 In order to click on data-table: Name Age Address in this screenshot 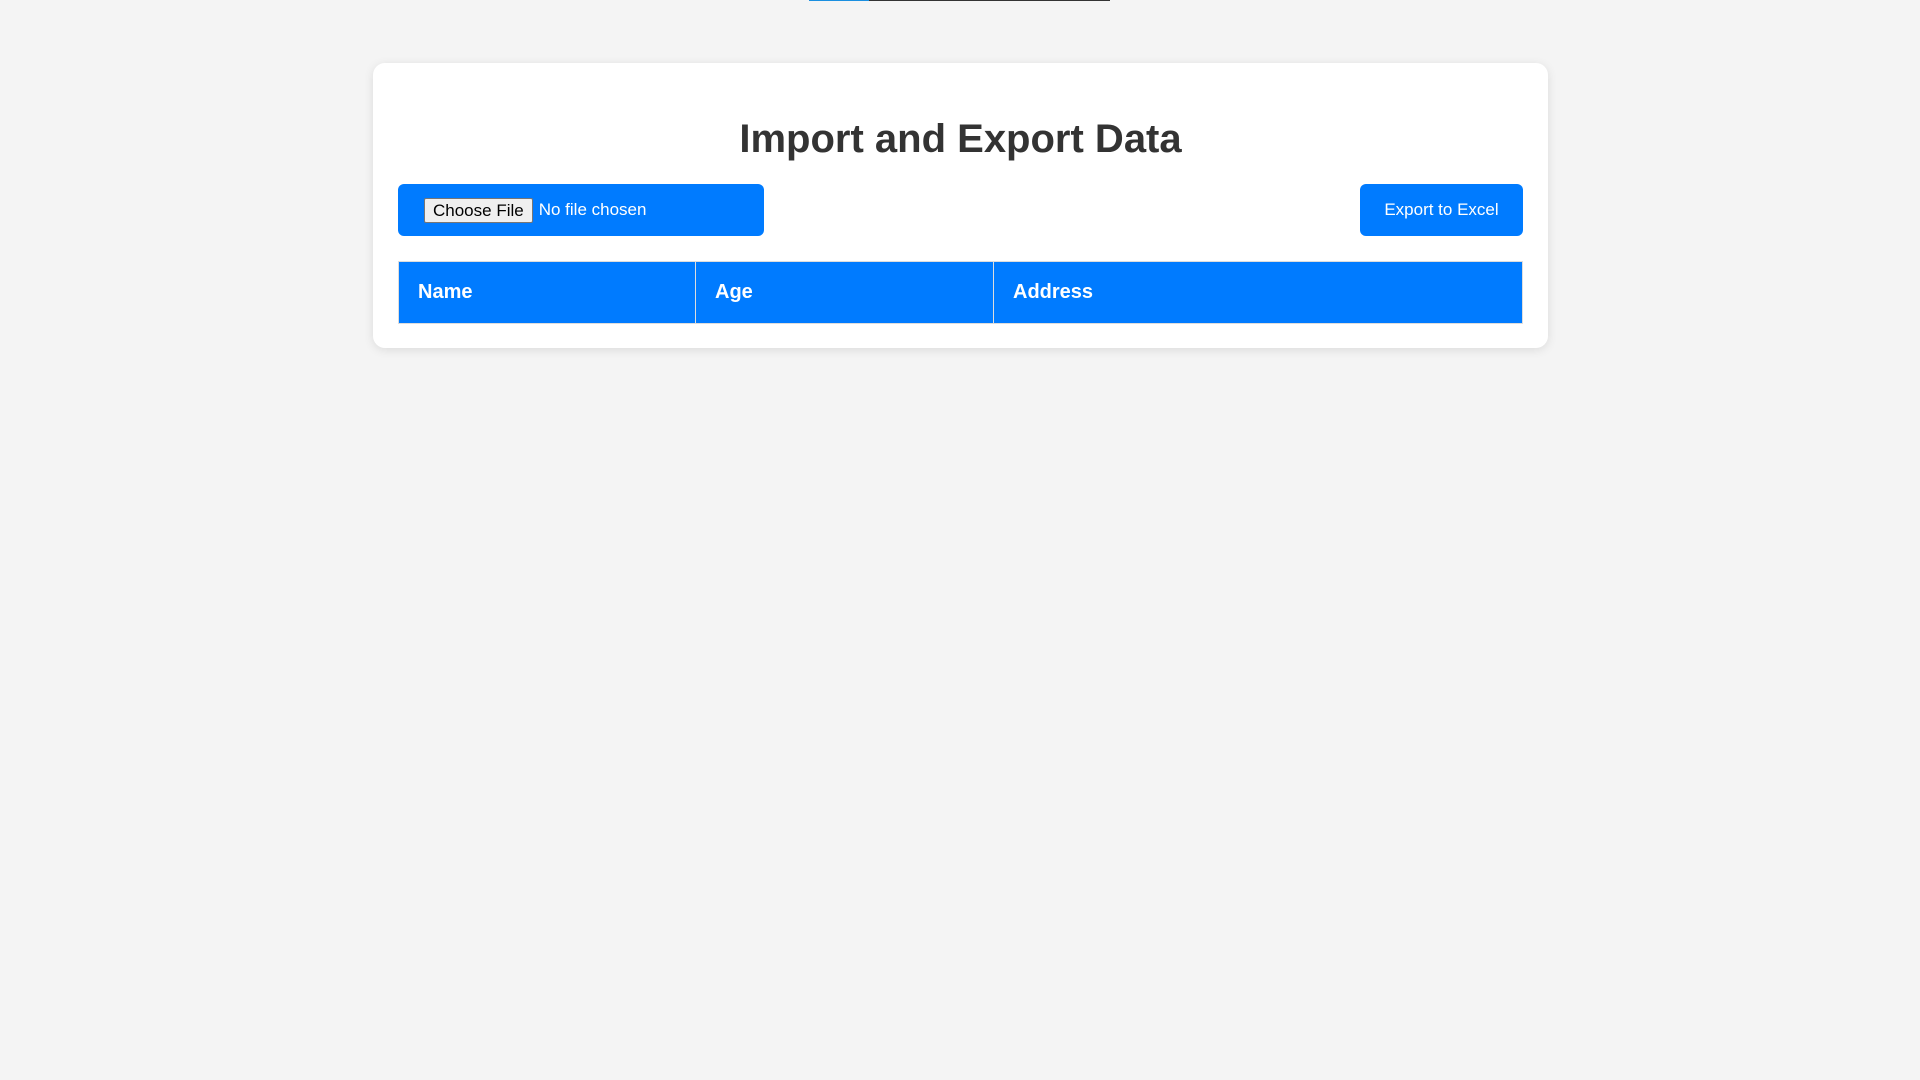, I will do `click(960, 292)`.